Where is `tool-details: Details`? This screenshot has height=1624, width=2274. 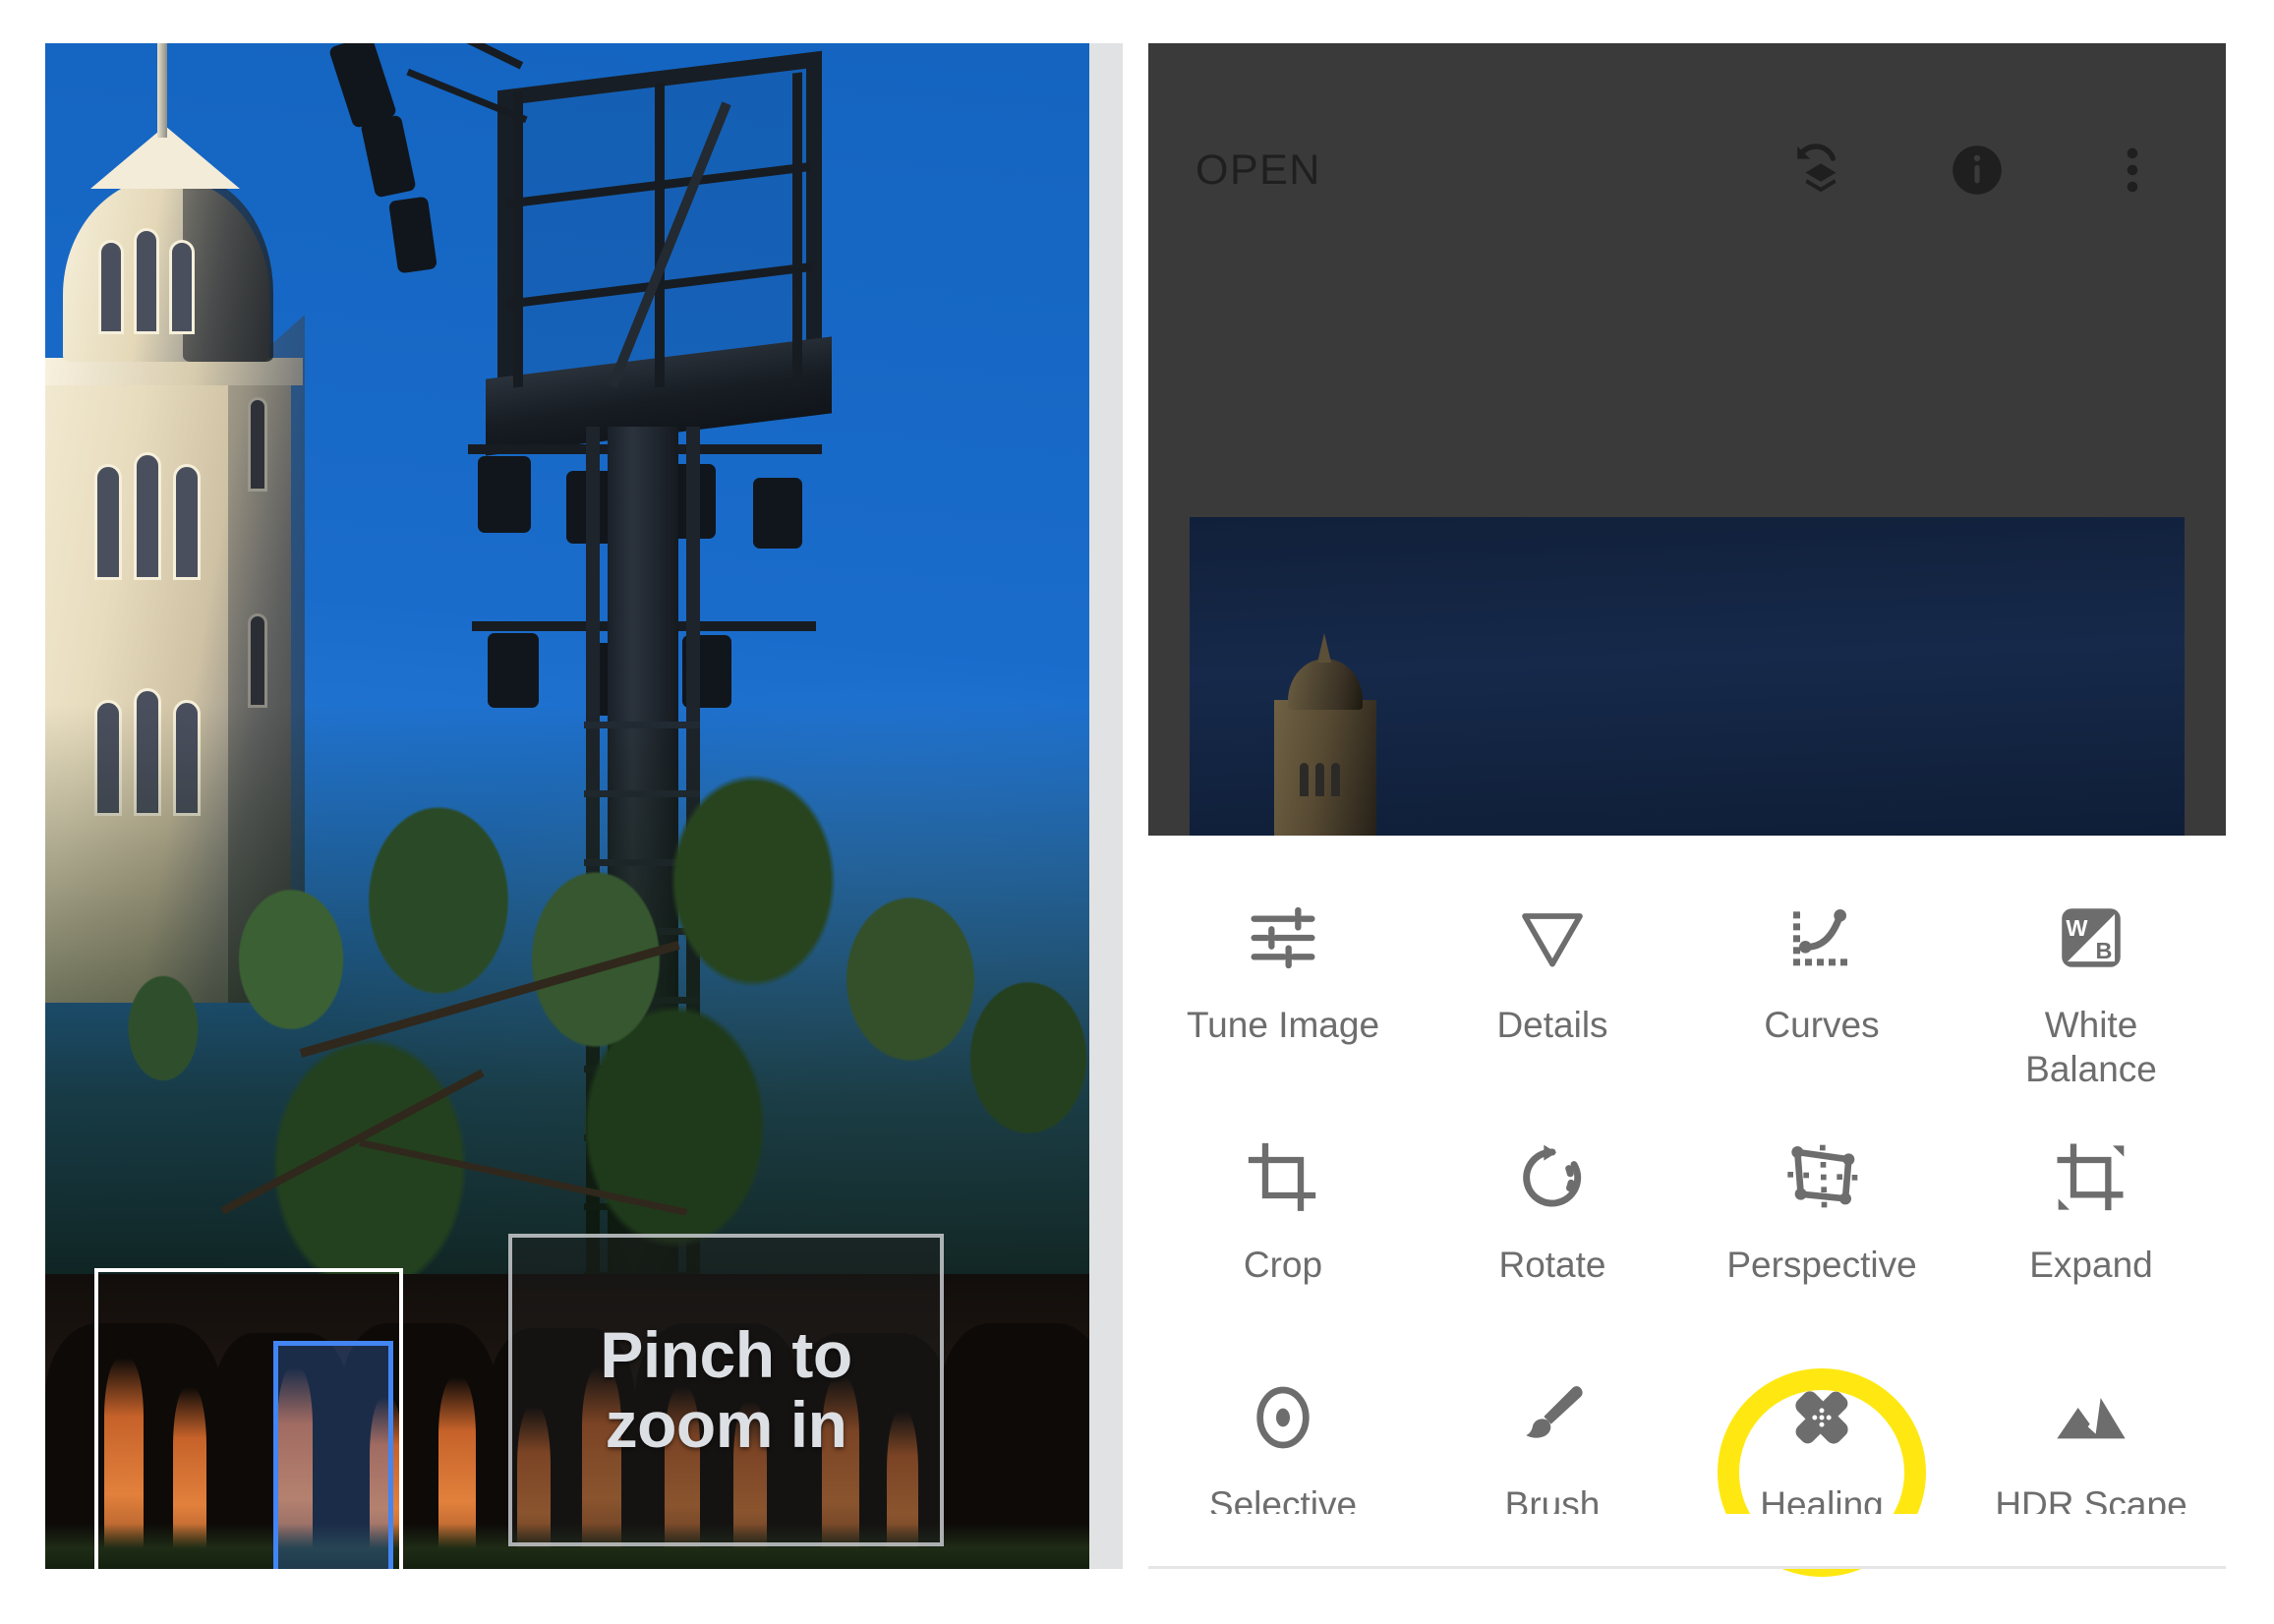
tool-details: Details is located at coordinates (1552, 991).